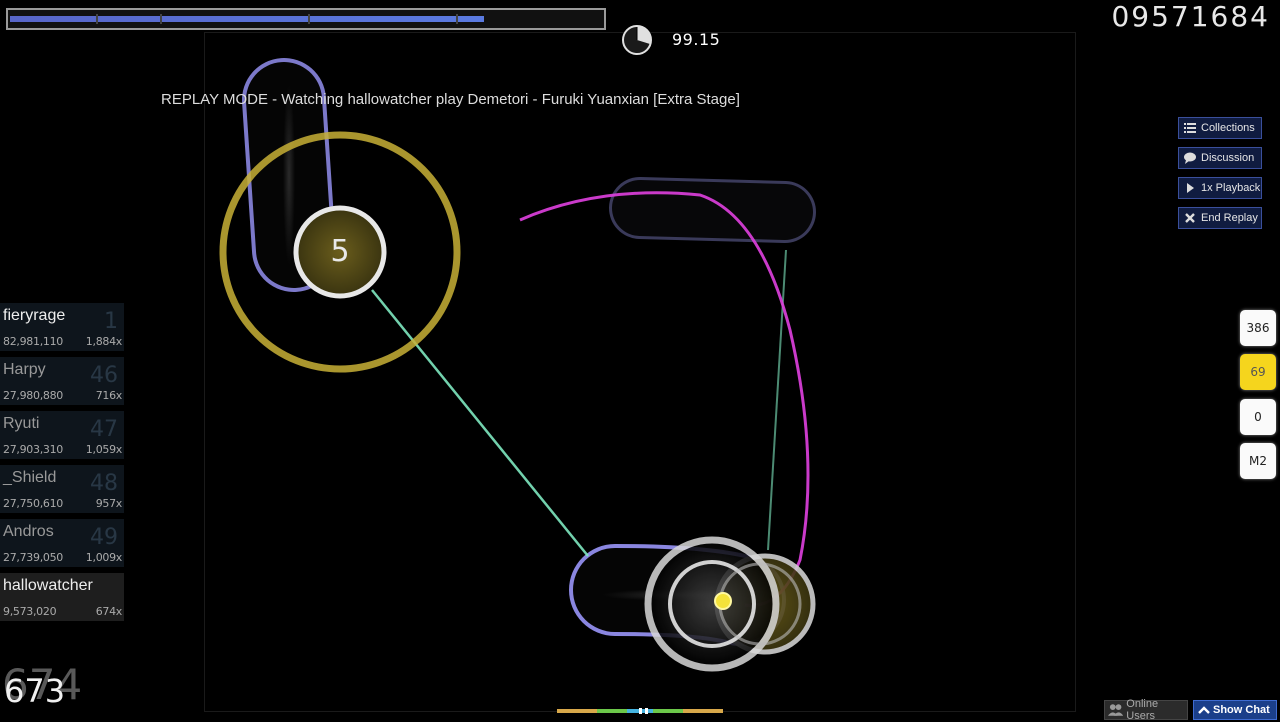  What do you see at coordinates (696, 39) in the screenshot?
I see `accuracy-display: 99.15` at bounding box center [696, 39].